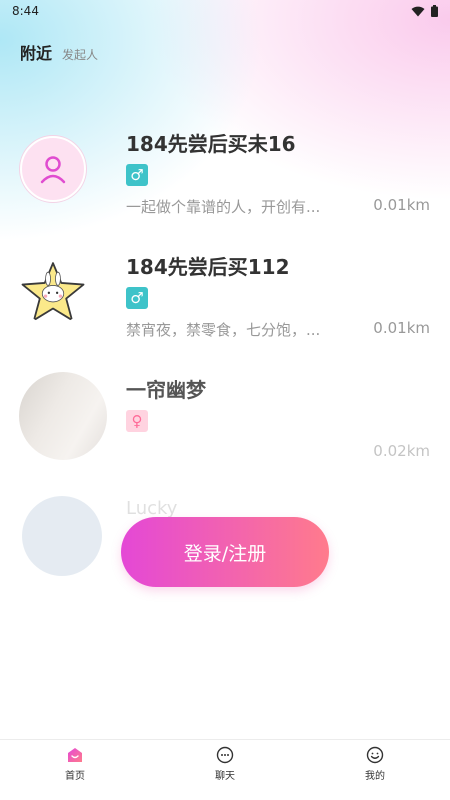 This screenshot has height=800, width=450. Describe the element at coordinates (401, 451) in the screenshot. I see `user-distance: 0.02km` at that location.